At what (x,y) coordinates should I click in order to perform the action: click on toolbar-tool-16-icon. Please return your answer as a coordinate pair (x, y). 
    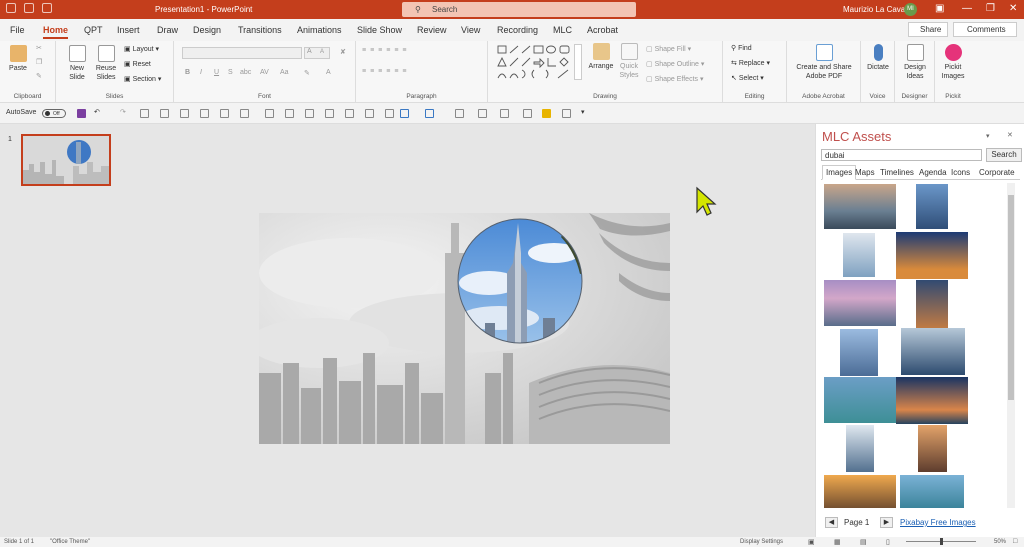
    Looking at the image, I should click on (459, 113).